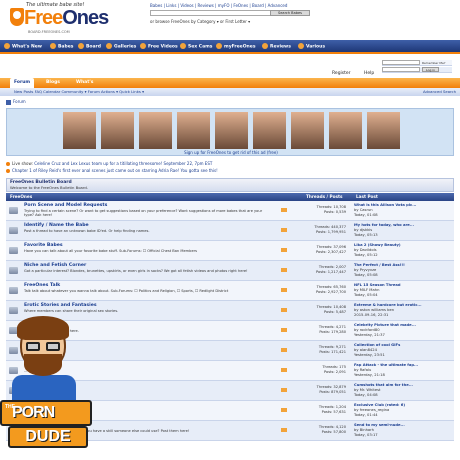 Image resolution: width=460 pixels, height=460 pixels. Describe the element at coordinates (61, 47) in the screenshot. I see `nav-babes: Babes` at that location.